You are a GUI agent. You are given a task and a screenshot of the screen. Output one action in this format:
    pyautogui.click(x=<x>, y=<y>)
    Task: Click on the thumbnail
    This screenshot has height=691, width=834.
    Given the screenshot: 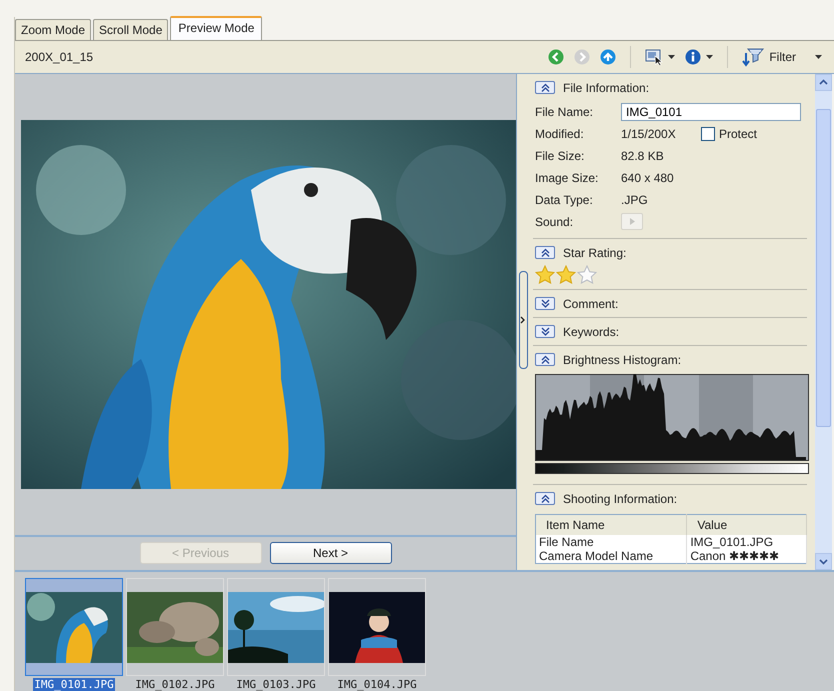 What is the action you would take?
    pyautogui.click(x=74, y=627)
    